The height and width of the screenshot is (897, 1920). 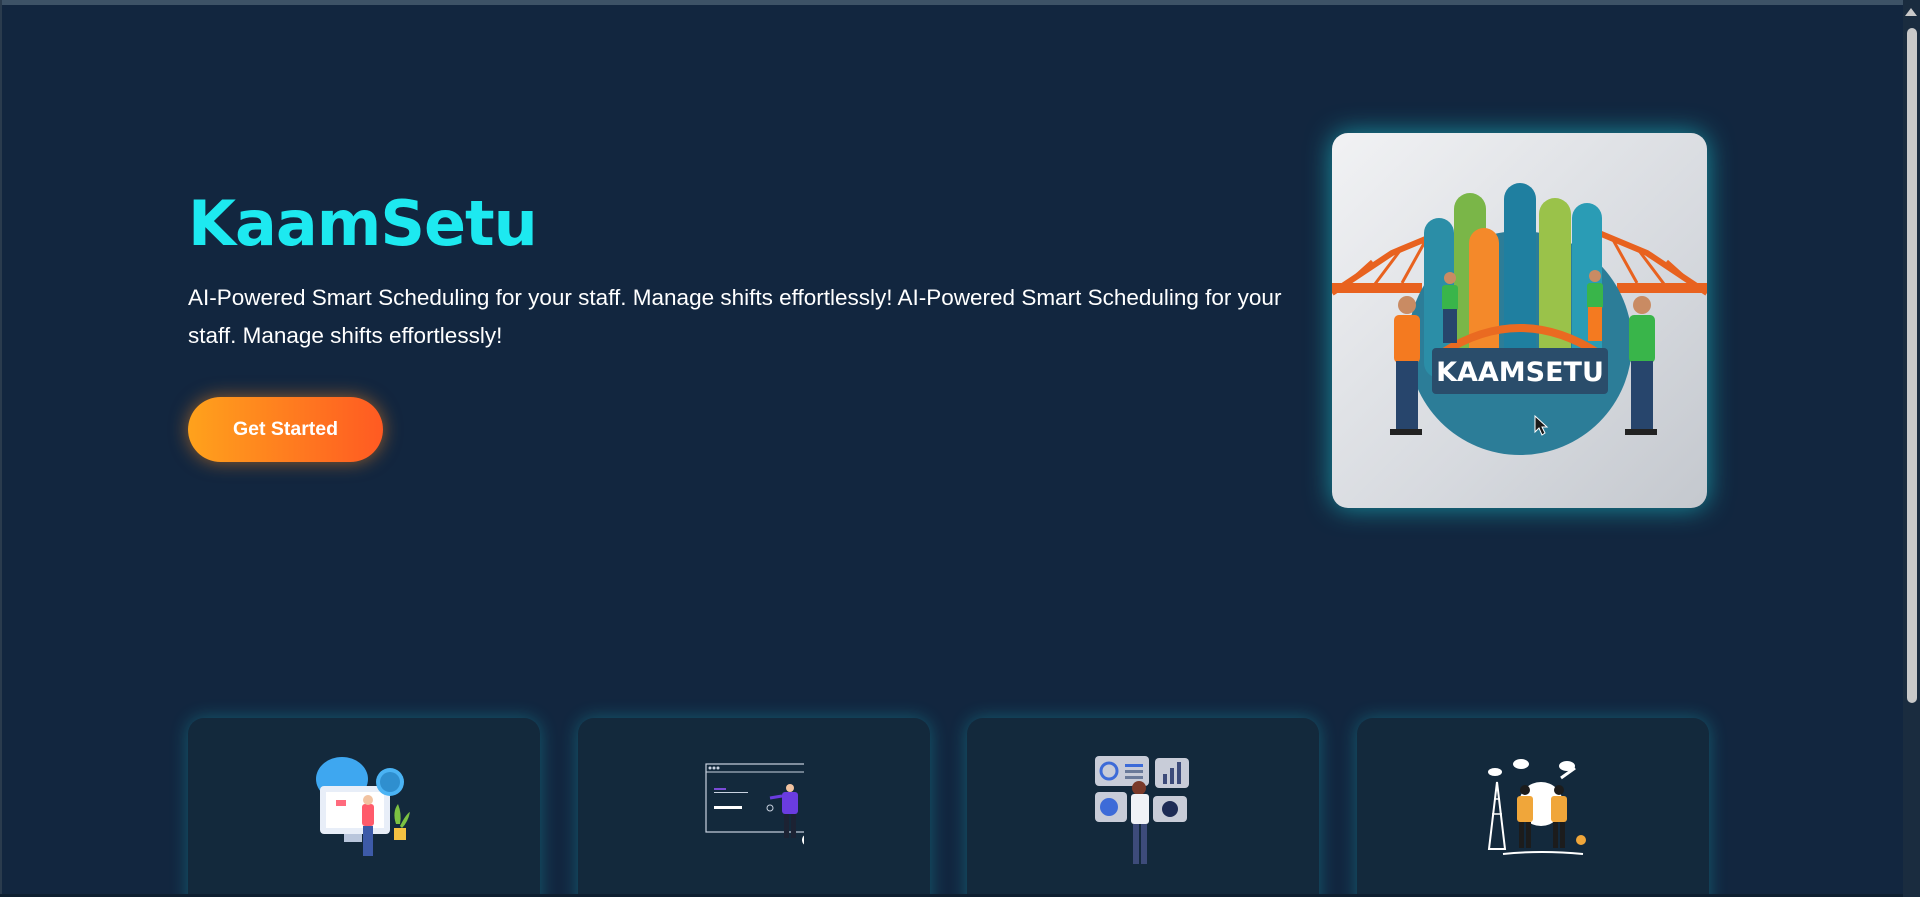 I want to click on top-border, so click(x=960, y=2).